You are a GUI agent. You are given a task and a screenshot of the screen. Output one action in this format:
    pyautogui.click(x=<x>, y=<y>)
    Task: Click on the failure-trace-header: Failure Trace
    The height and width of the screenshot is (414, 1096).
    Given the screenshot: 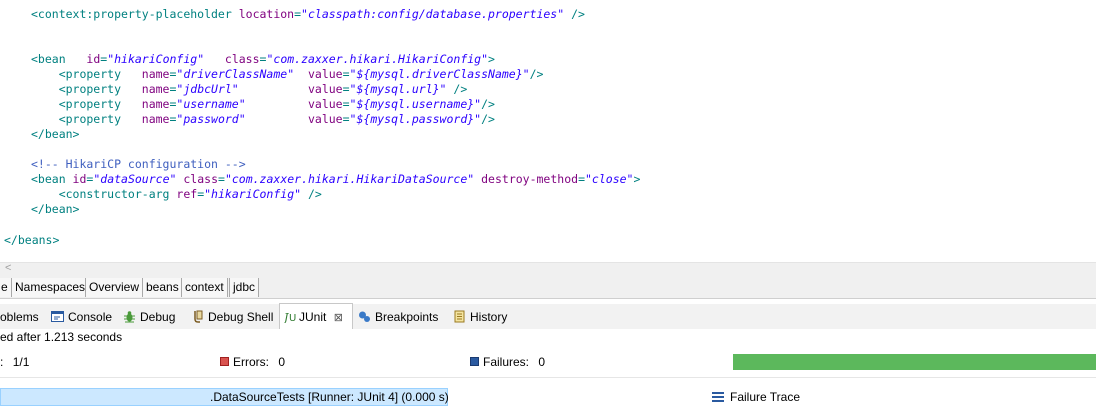 What is the action you would take?
    pyautogui.click(x=756, y=397)
    